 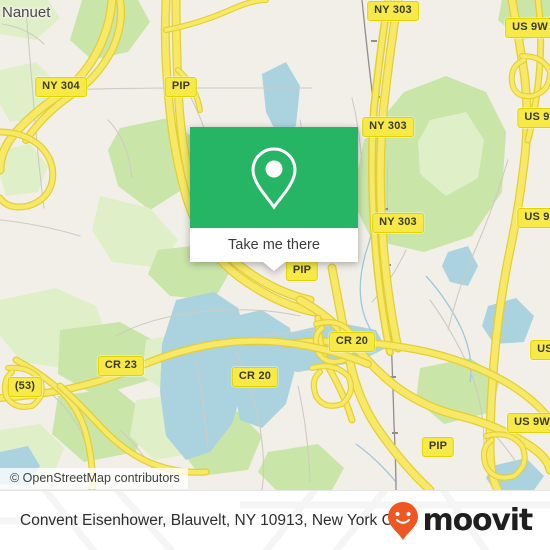 I want to click on road-shield: (53), so click(x=25, y=387).